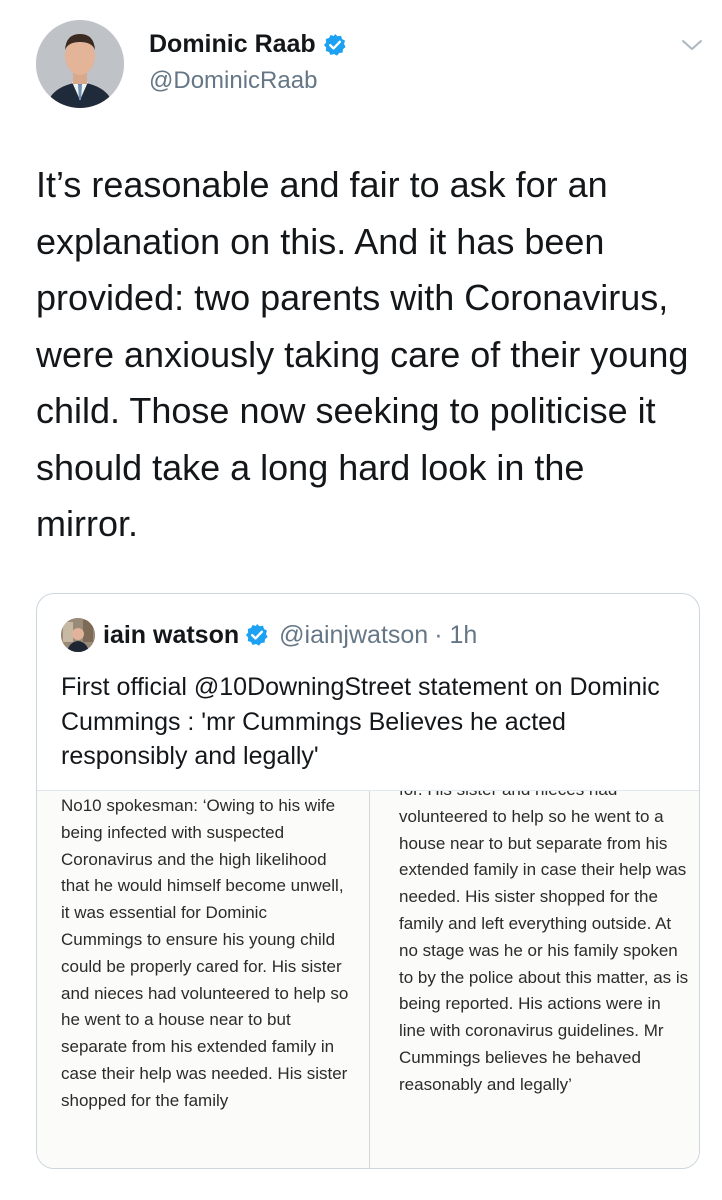  I want to click on quoted-avatar, so click(78, 635).